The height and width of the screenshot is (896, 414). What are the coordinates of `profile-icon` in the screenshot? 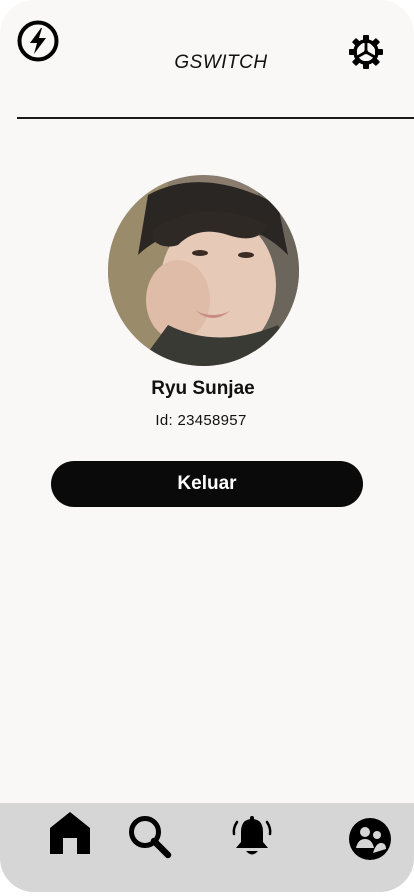 It's located at (370, 839).